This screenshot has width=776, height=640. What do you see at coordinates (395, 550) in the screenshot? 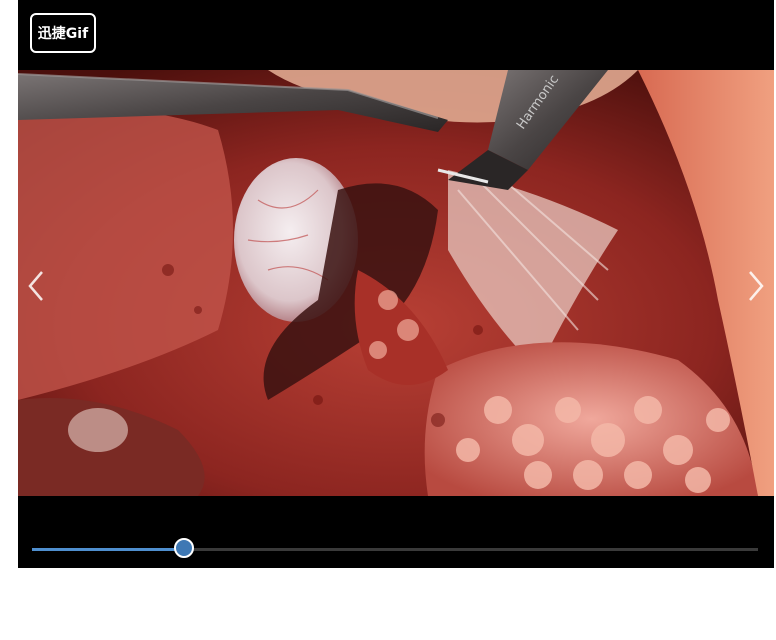
I see `playback-progress-slider` at bounding box center [395, 550].